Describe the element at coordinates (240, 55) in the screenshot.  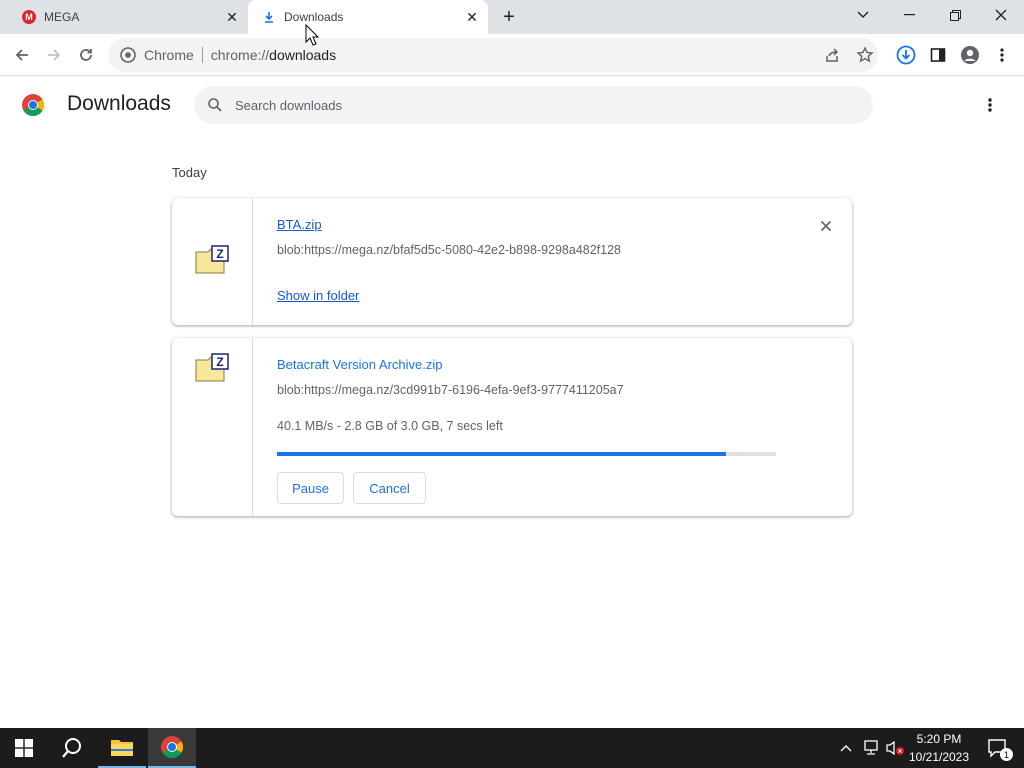
I see `url-prefix: chrome://` at that location.